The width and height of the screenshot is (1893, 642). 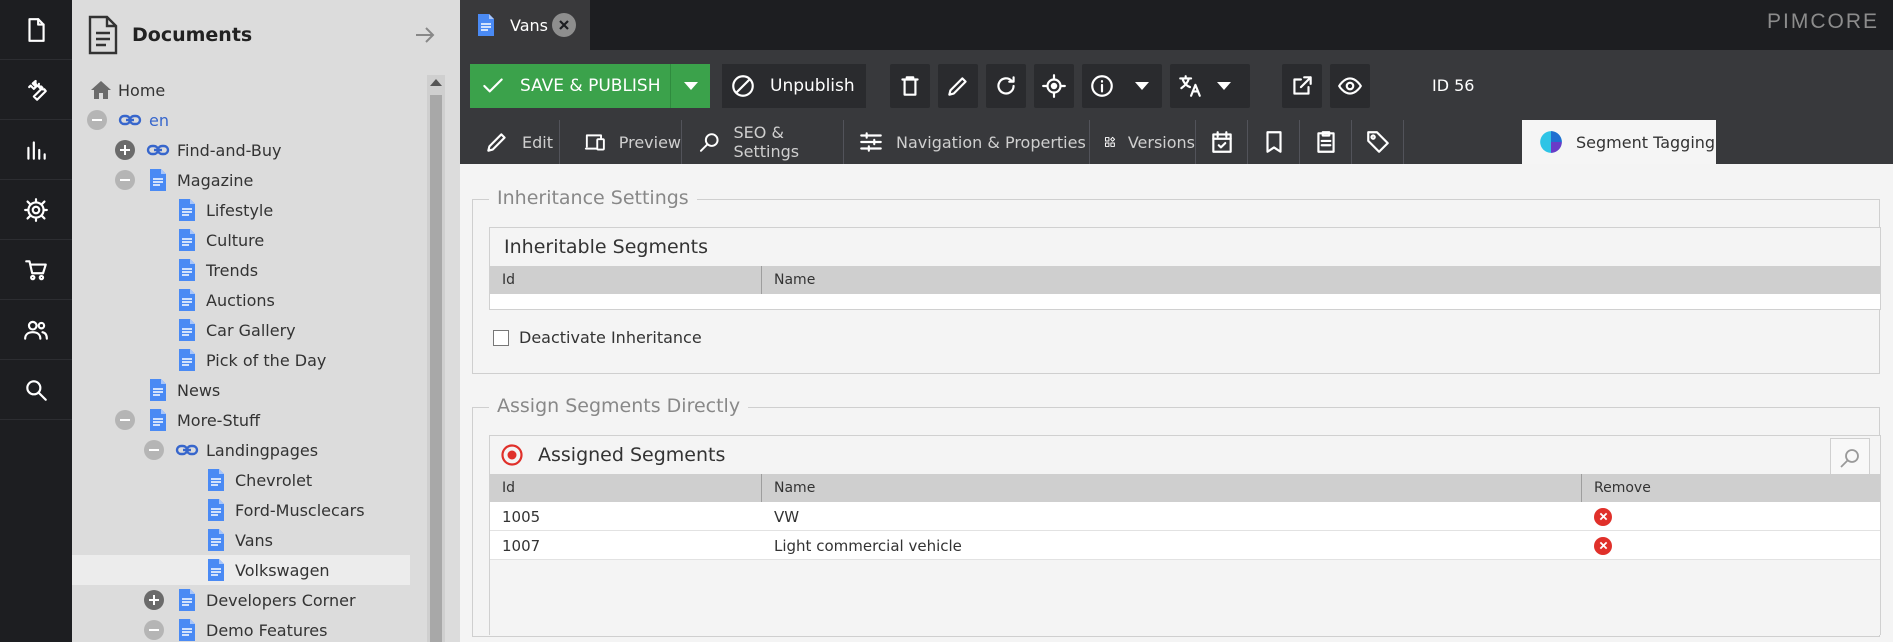 I want to click on deactivate-inheritance-checkbox, so click(x=501, y=337).